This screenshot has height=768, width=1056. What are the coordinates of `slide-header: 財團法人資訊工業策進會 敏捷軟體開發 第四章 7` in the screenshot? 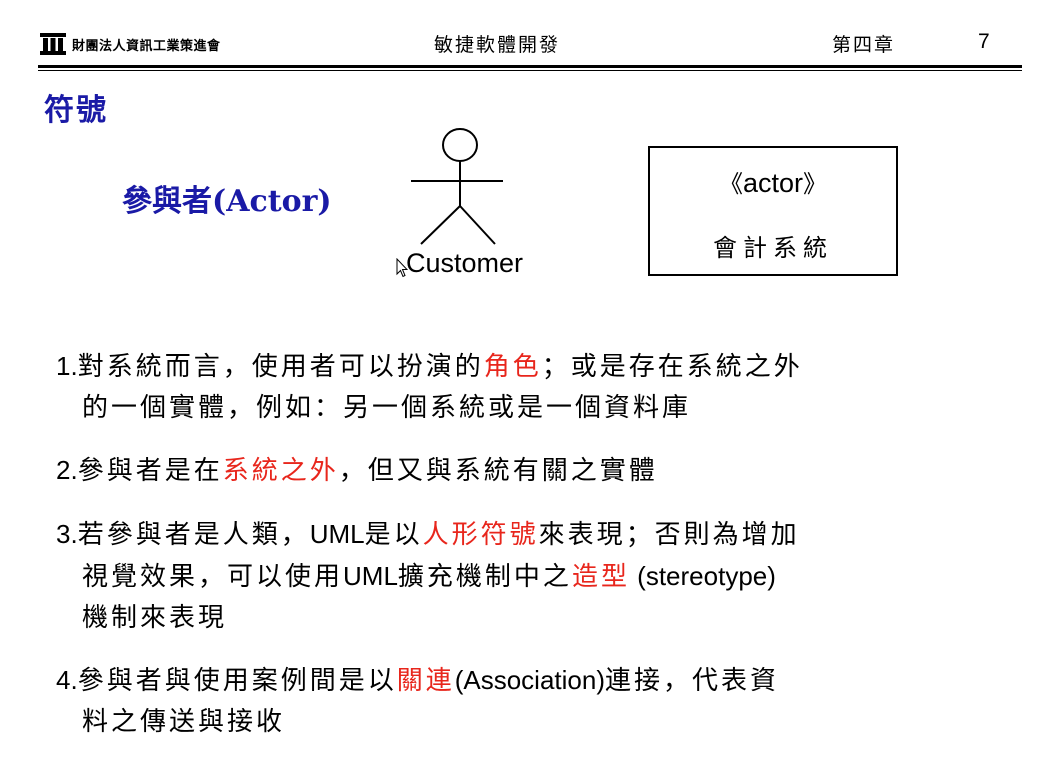 It's located at (528, 35).